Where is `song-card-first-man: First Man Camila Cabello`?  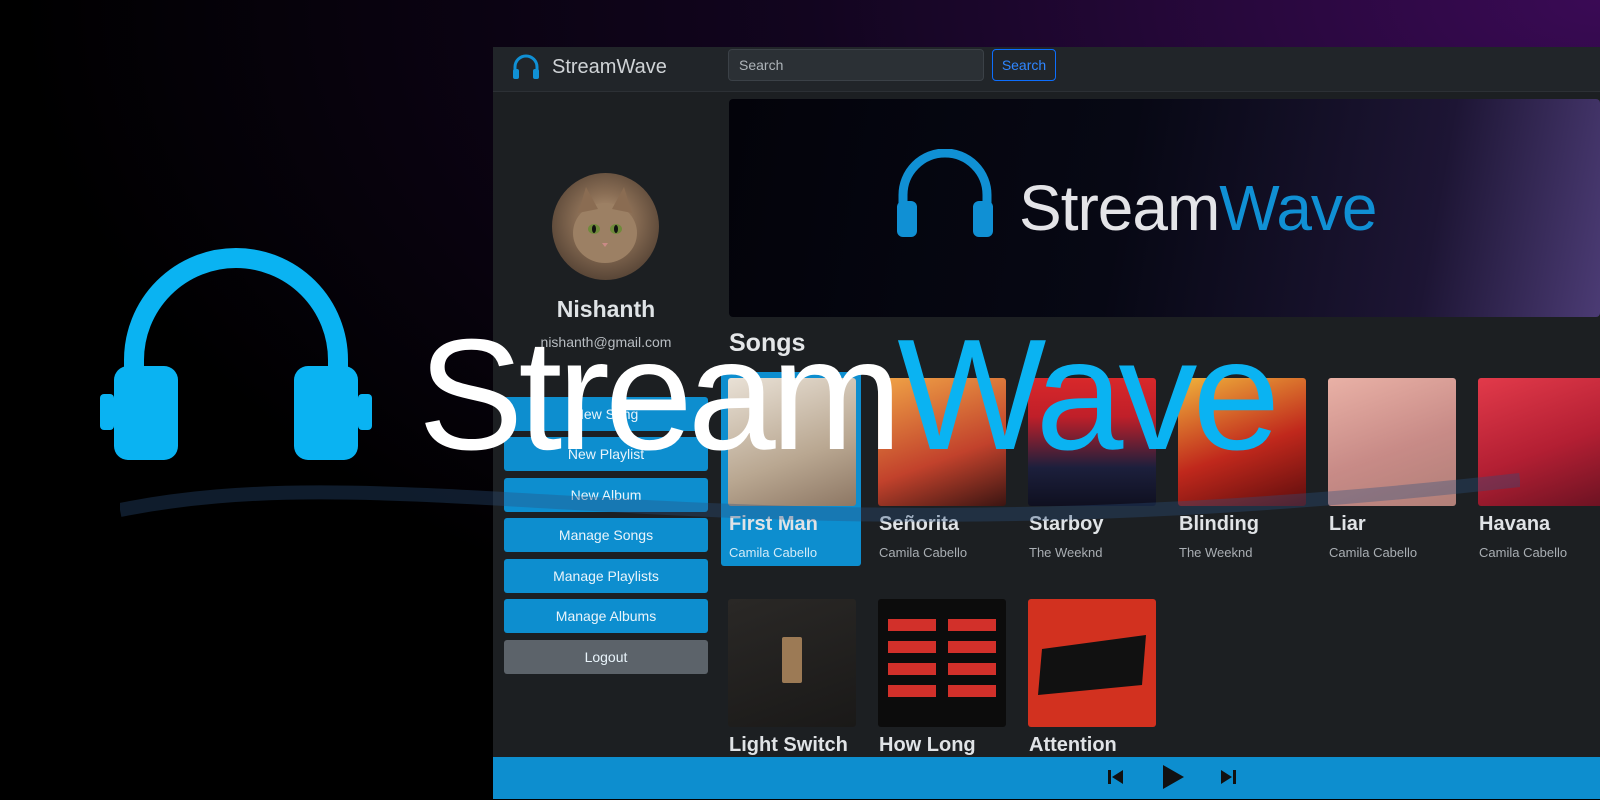 song-card-first-man: First Man Camila Cabello is located at coordinates (791, 469).